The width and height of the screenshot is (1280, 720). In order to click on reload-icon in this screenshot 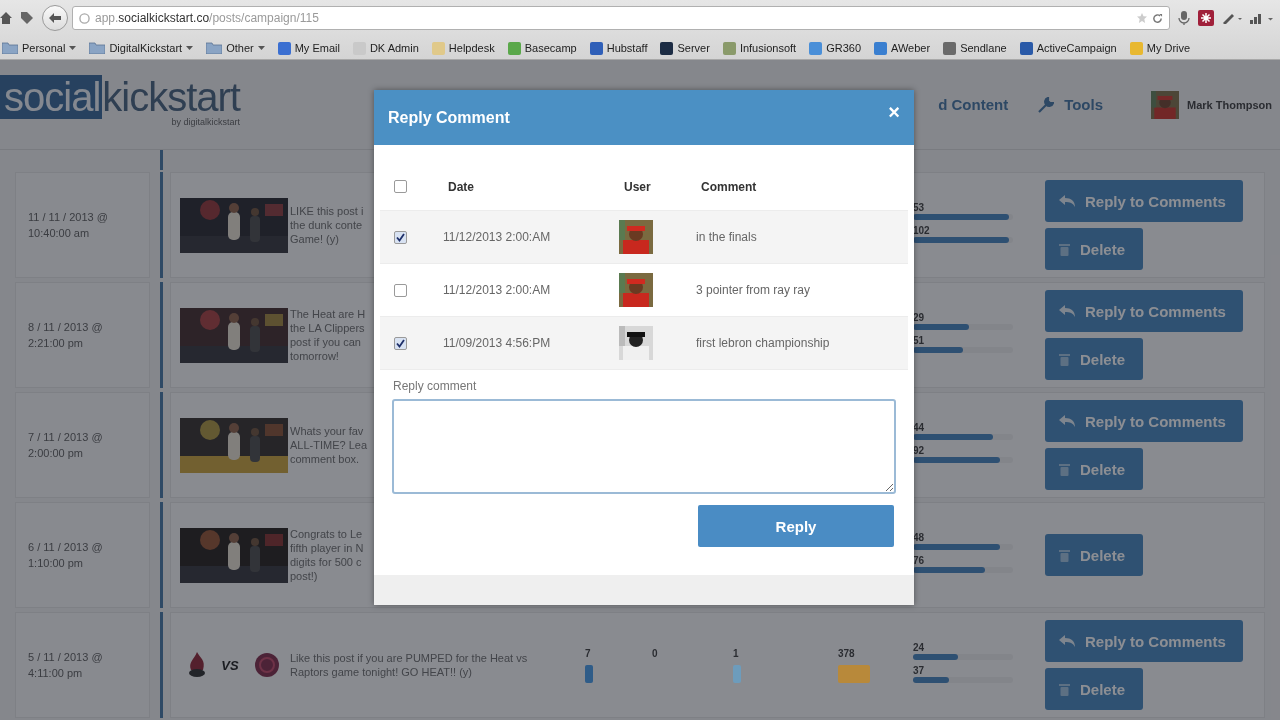, I will do `click(1157, 18)`.